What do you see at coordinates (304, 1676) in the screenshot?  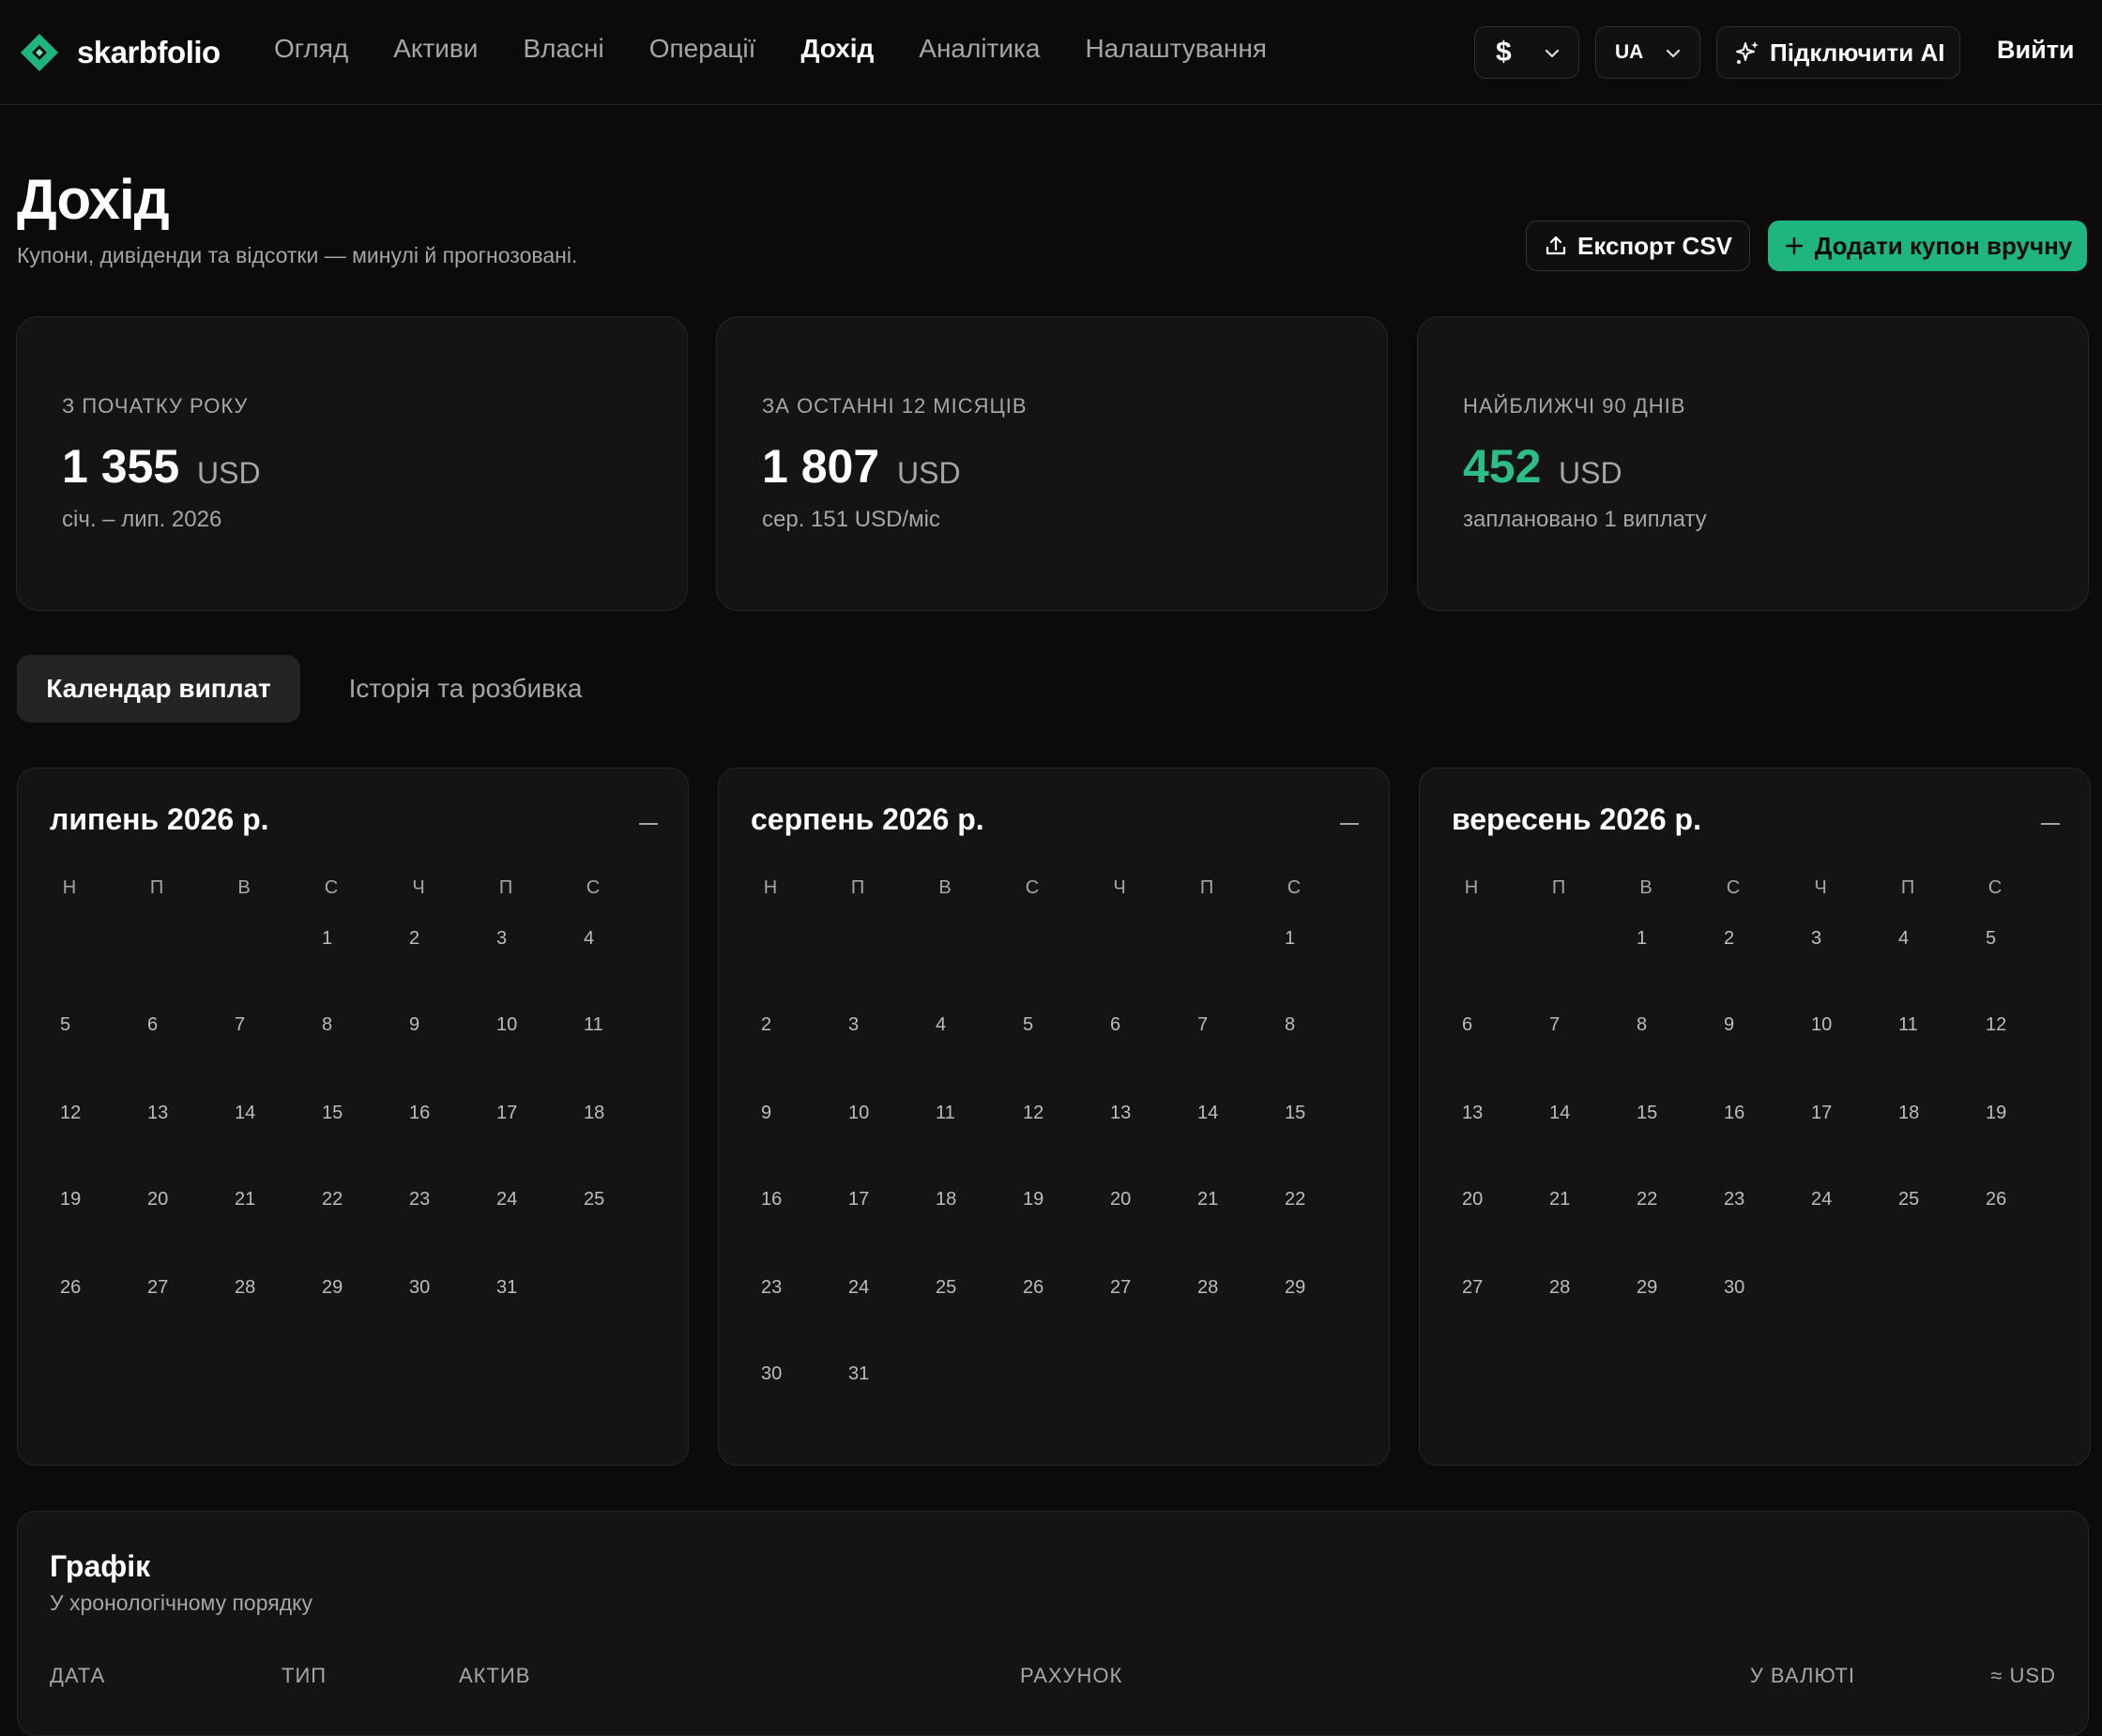 I see `column-header-type: ТИП` at bounding box center [304, 1676].